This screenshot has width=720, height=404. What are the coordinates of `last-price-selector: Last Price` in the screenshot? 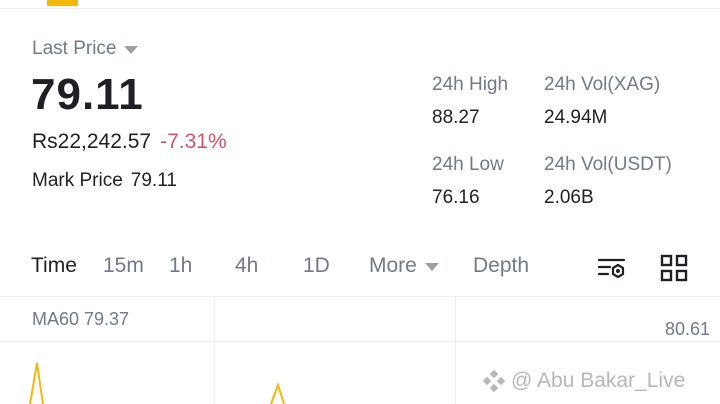 It's located at (85, 49).